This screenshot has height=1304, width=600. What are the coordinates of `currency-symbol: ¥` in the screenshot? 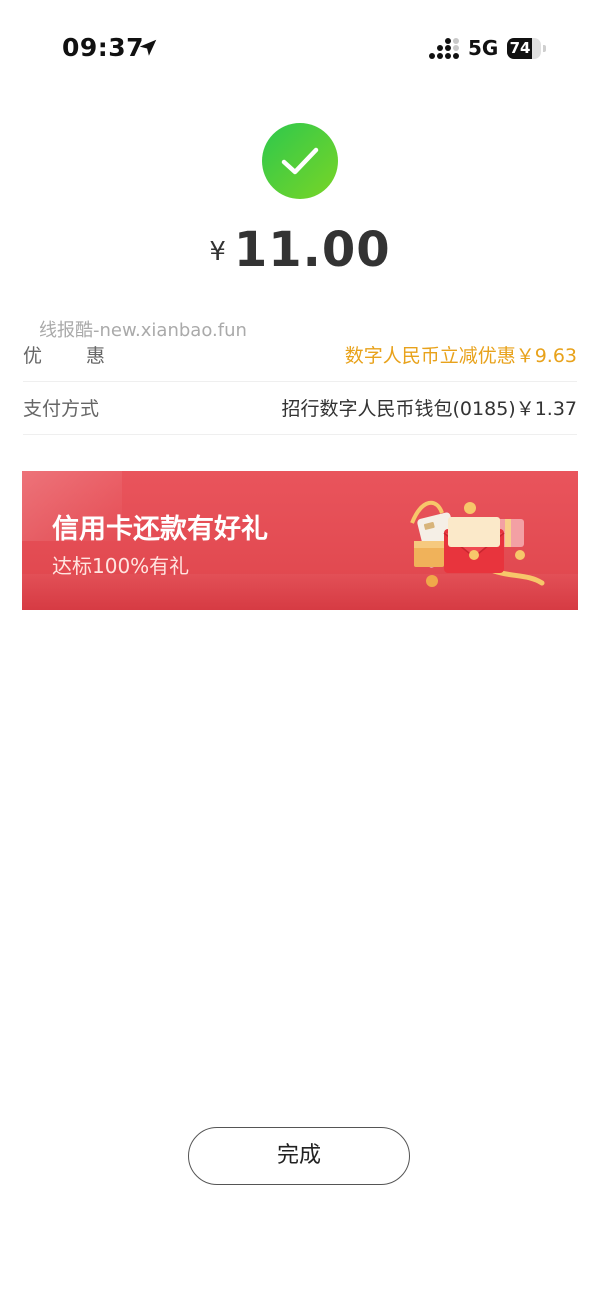 It's located at (217, 252).